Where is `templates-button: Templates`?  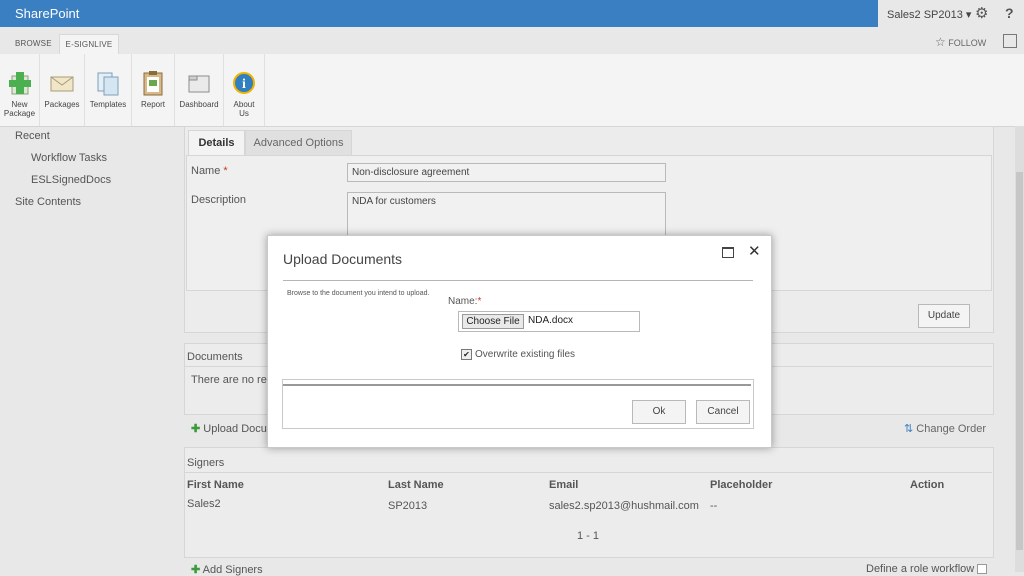
templates-button: Templates is located at coordinates (108, 90).